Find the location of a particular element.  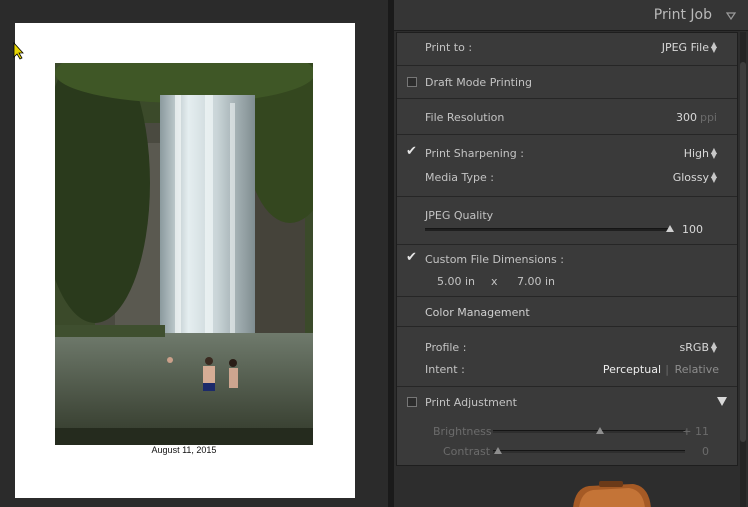

profile-value: sRGB is located at coordinates (694, 347).